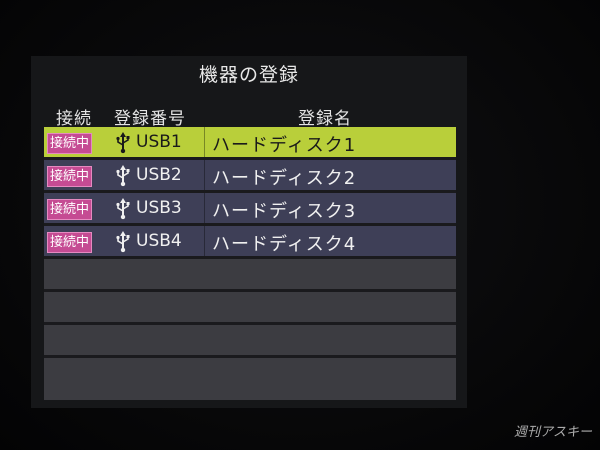 The height and width of the screenshot is (450, 600). I want to click on device-row-2: 接続中 USB2 ハードディスク2, so click(250, 175).